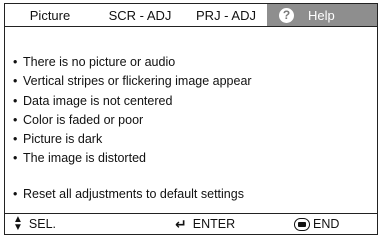  I want to click on question-icon: ?, so click(286, 15).